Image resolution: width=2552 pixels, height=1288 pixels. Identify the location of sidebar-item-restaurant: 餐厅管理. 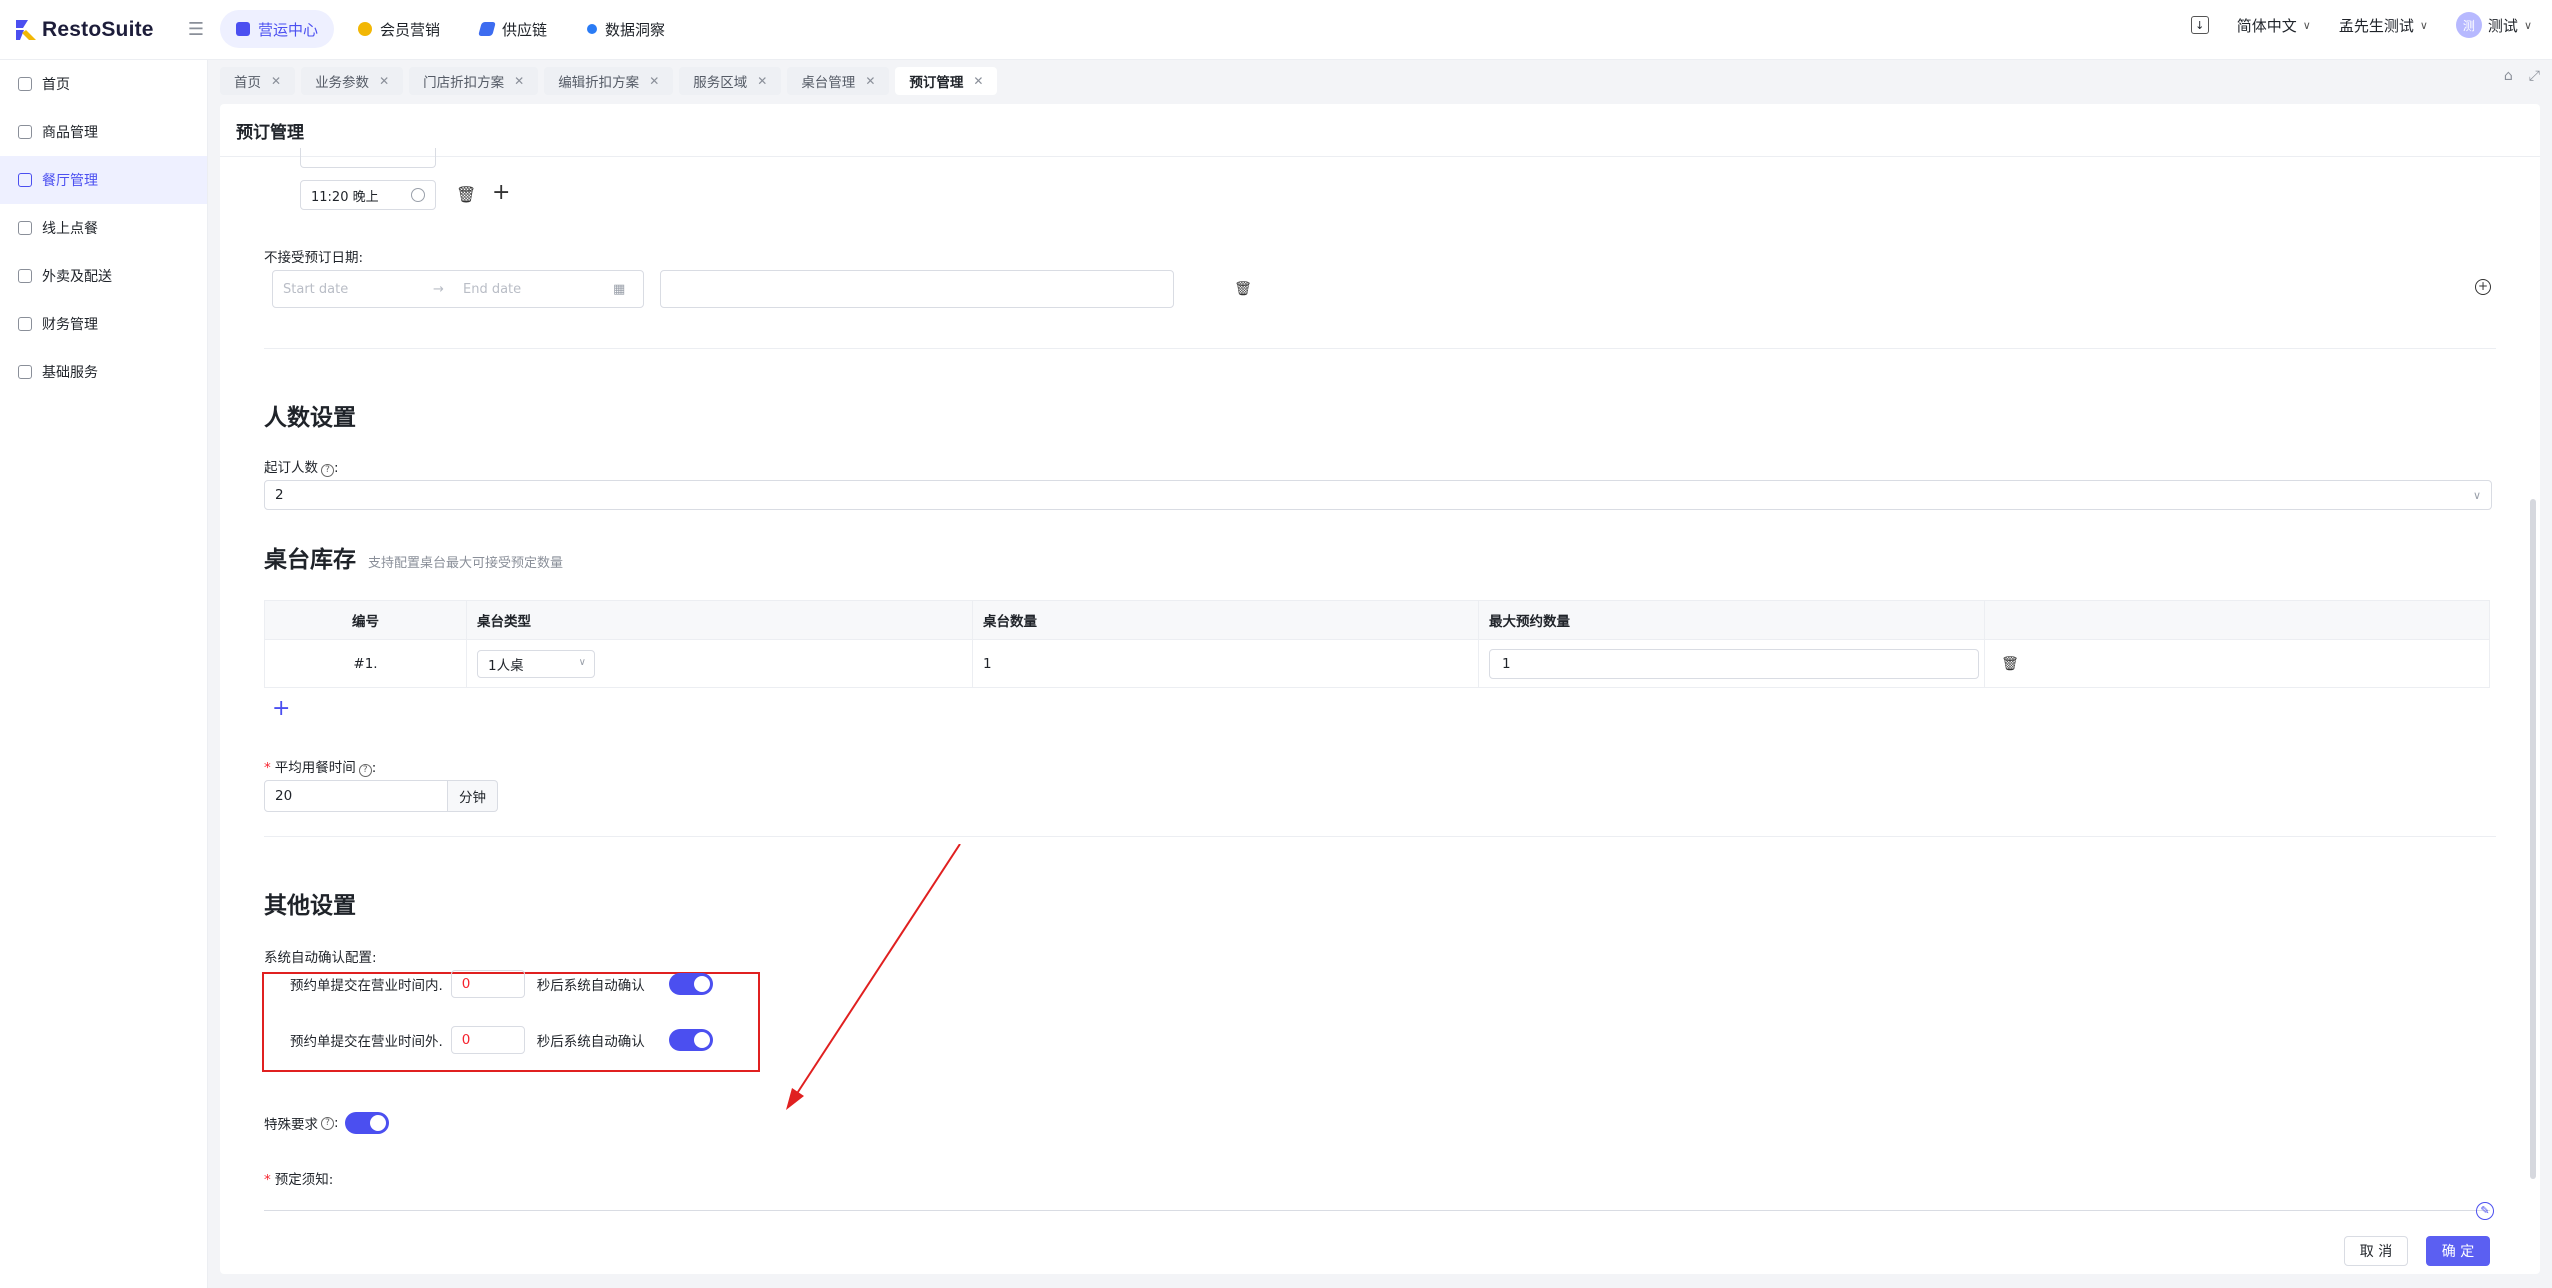
(103, 180).